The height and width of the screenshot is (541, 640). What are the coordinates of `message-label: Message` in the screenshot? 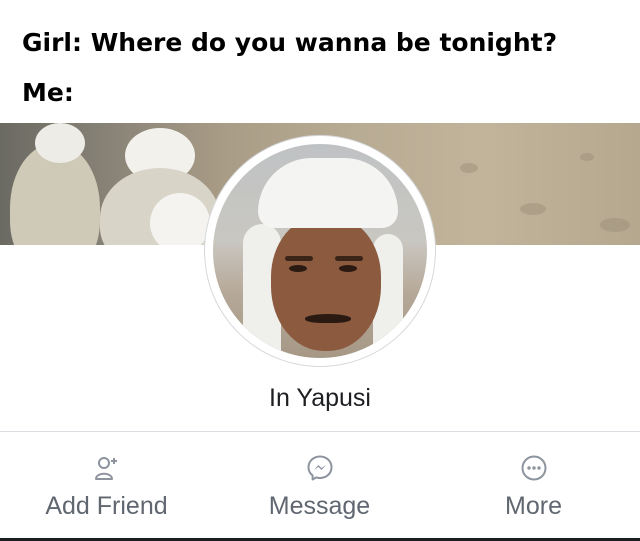 It's located at (319, 506).